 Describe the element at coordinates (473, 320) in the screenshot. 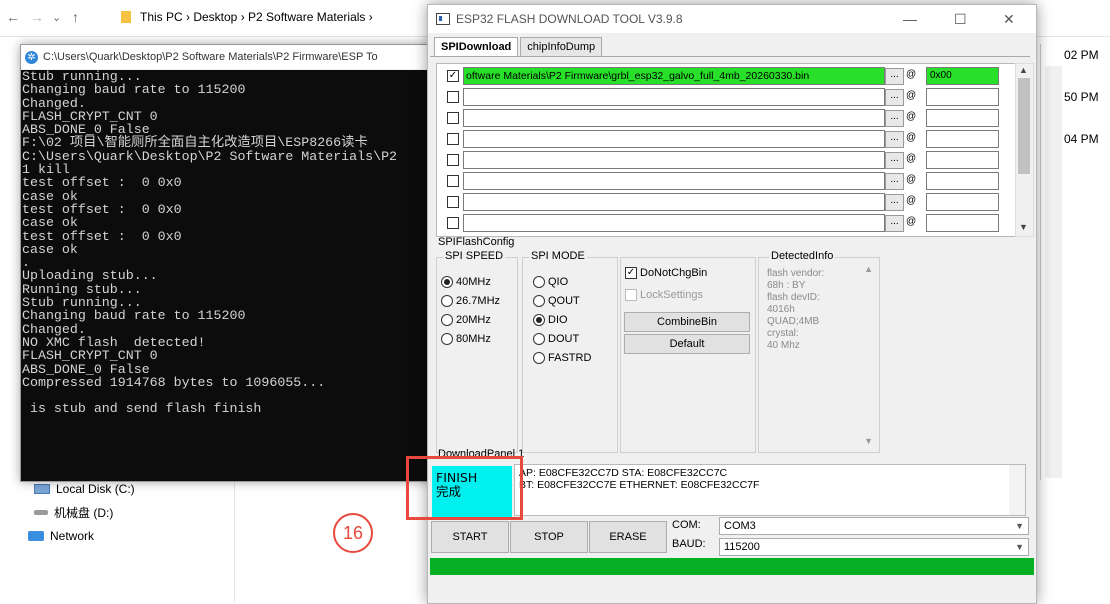

I see `radio-label: 20MHz` at that location.